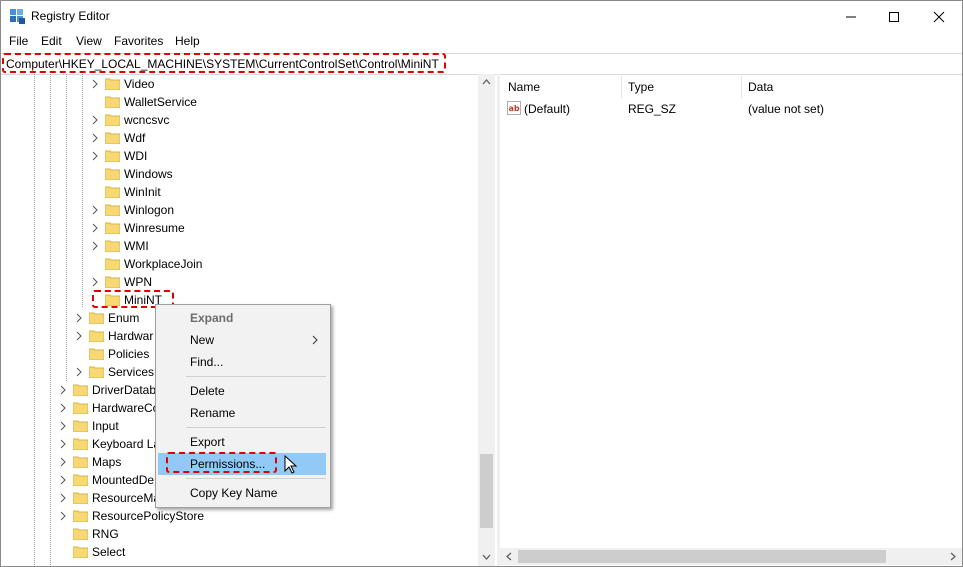 The width and height of the screenshot is (963, 567). Describe the element at coordinates (760, 87) in the screenshot. I see `column-header-data: Data` at that location.